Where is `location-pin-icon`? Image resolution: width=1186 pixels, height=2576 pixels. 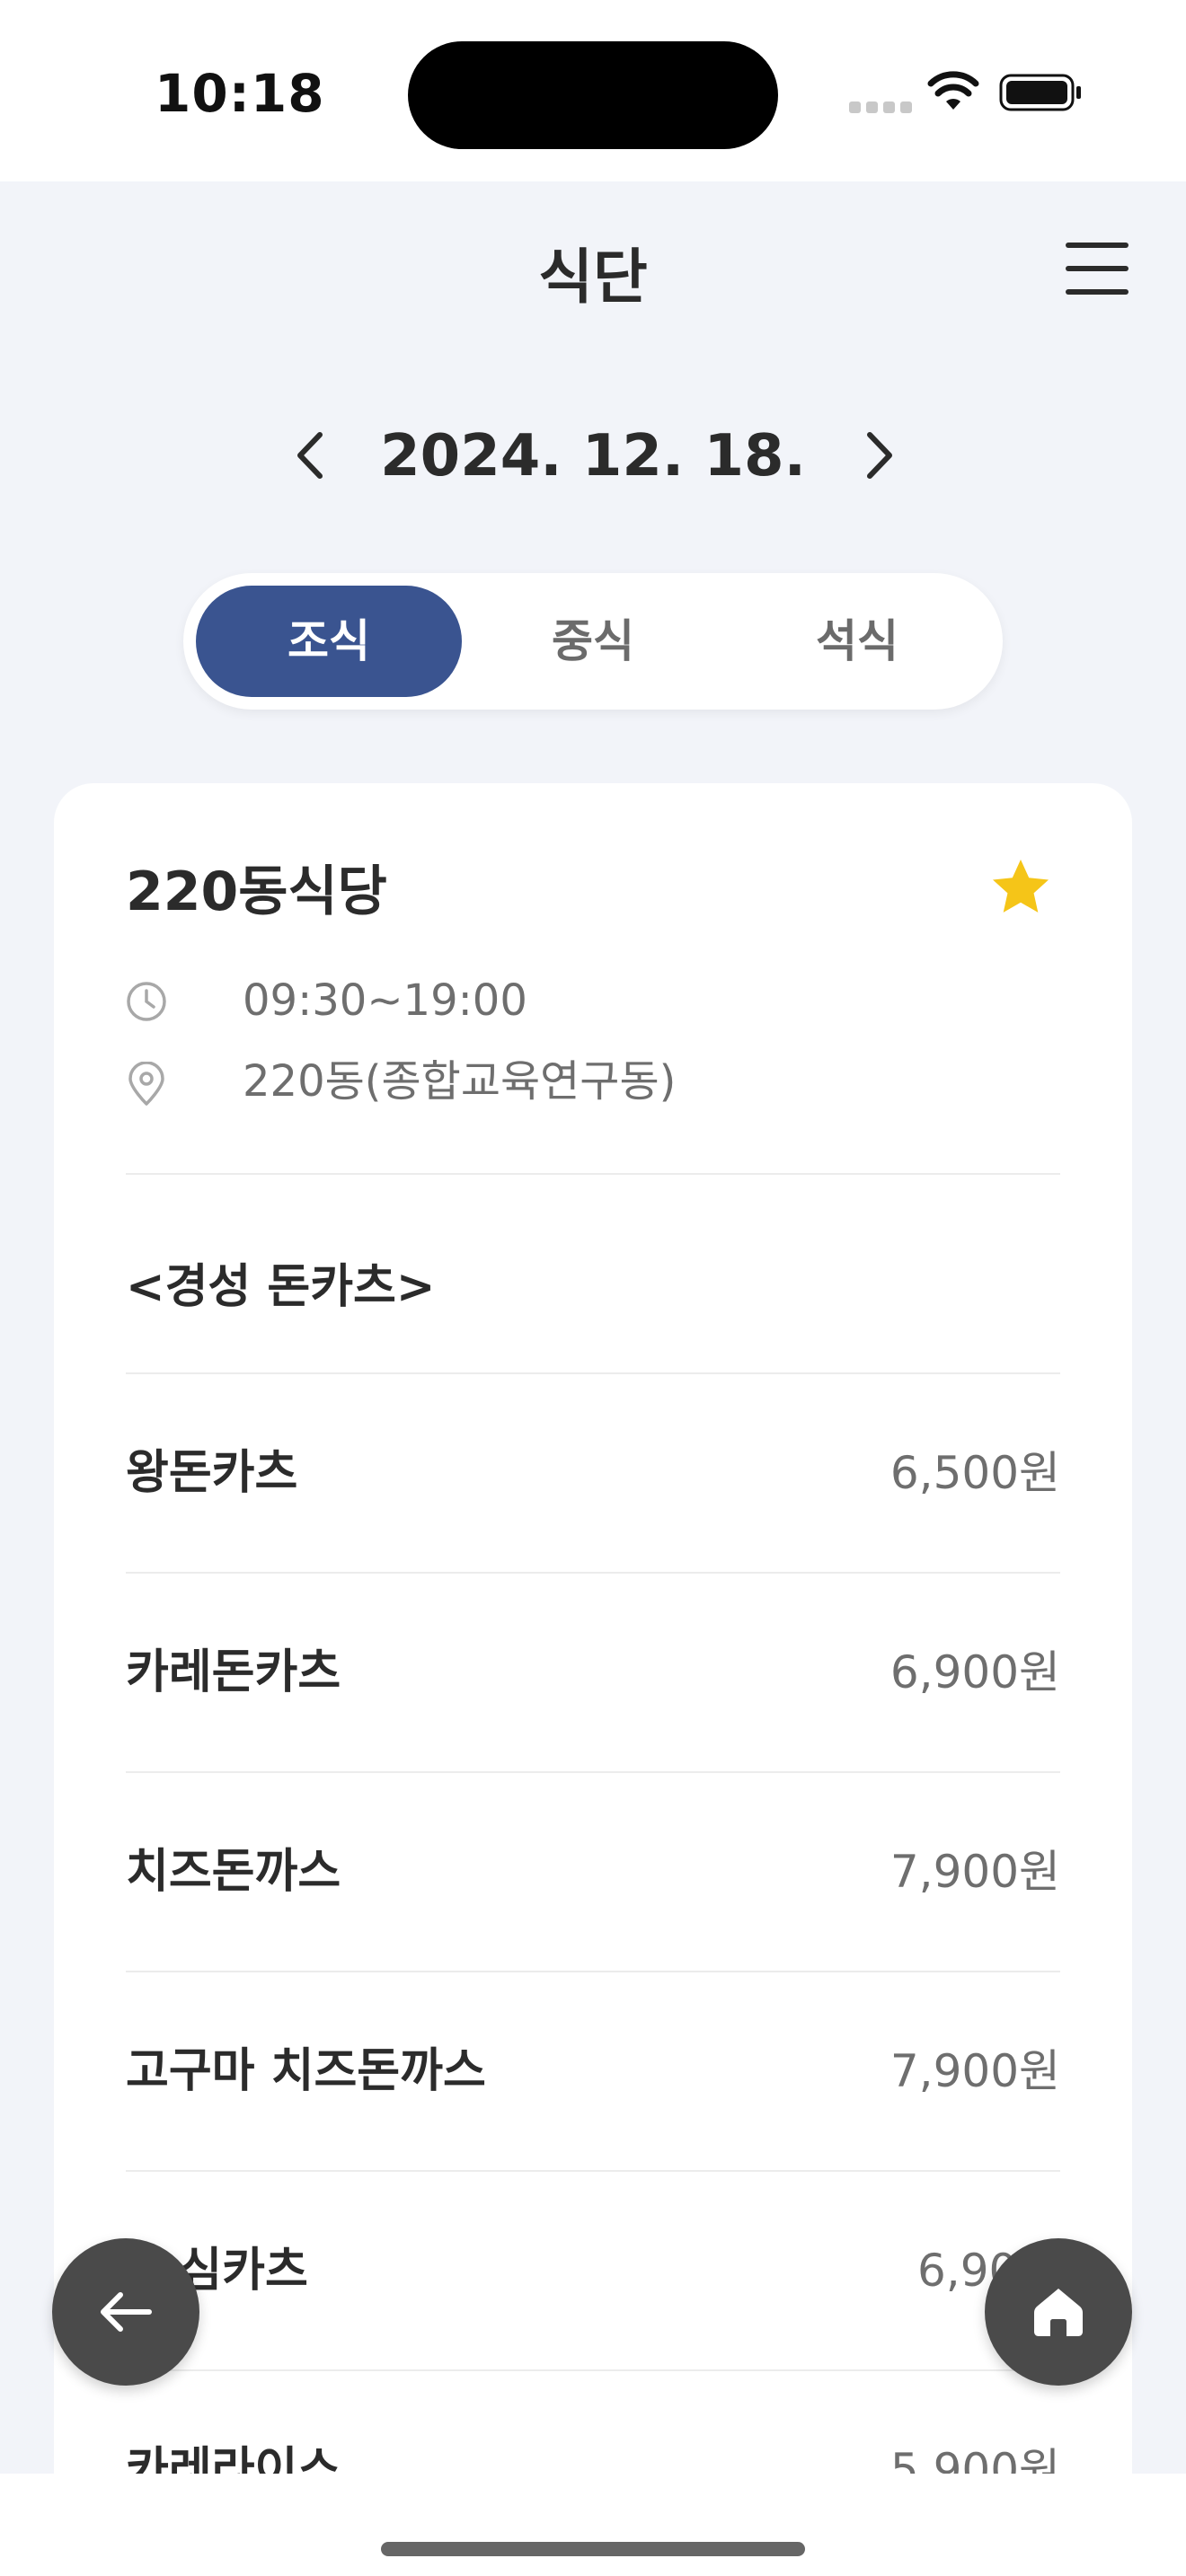 location-pin-icon is located at coordinates (146, 1084).